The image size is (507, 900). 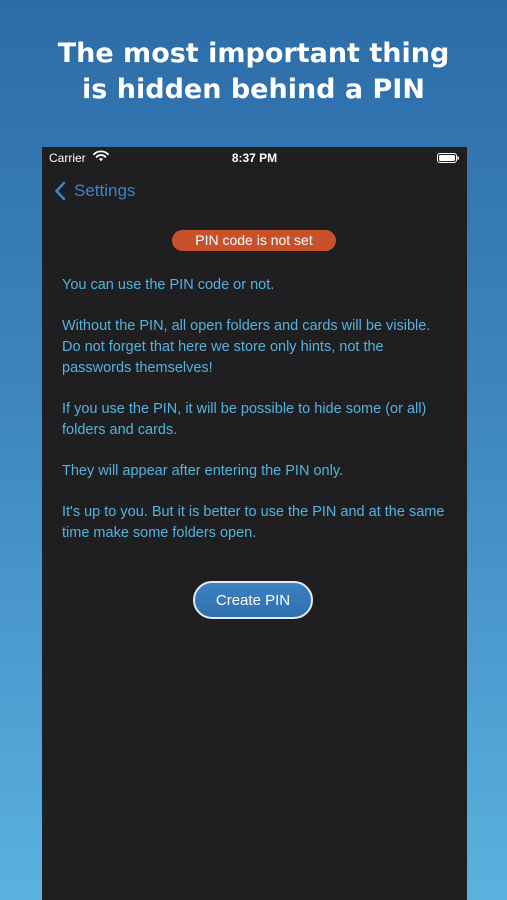 I want to click on status-time: 8:37 PM, so click(x=254, y=158).